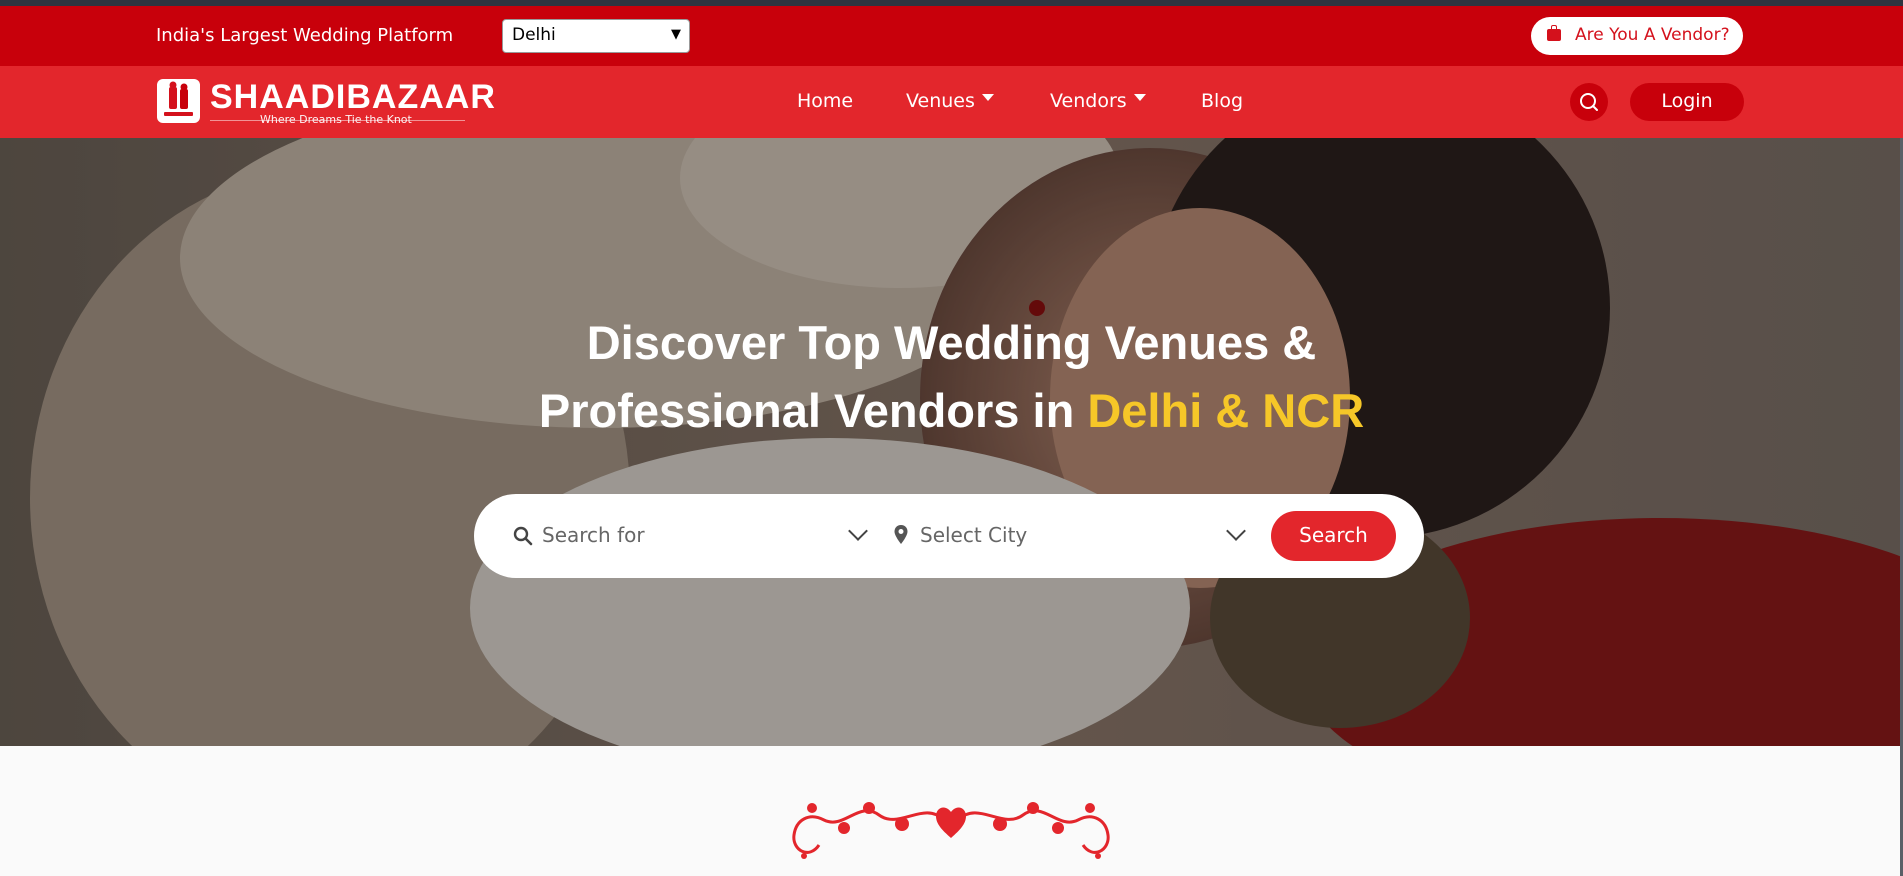 This screenshot has height=876, width=1903. I want to click on vendor-button: Are You A Vendor?, so click(1637, 36).